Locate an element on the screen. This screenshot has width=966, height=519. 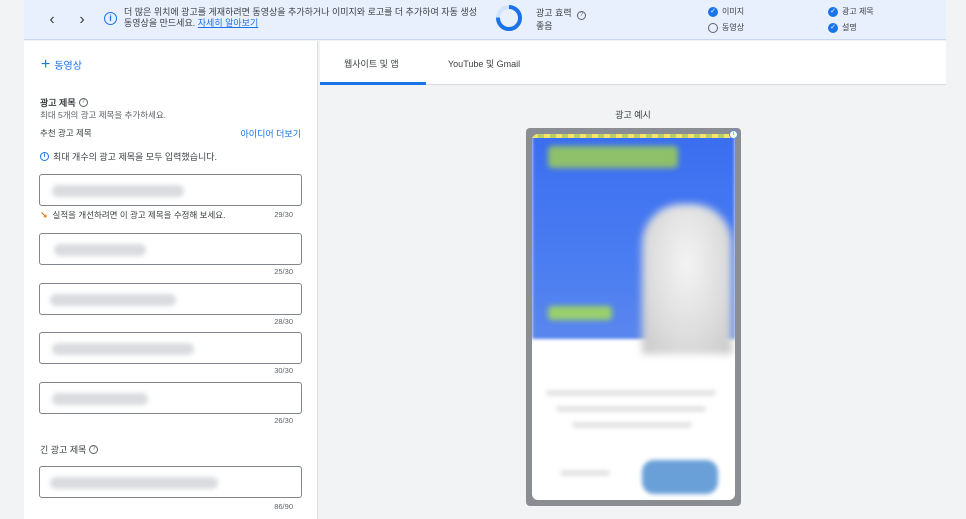
char-counter: 29/30 is located at coordinates (283, 214).